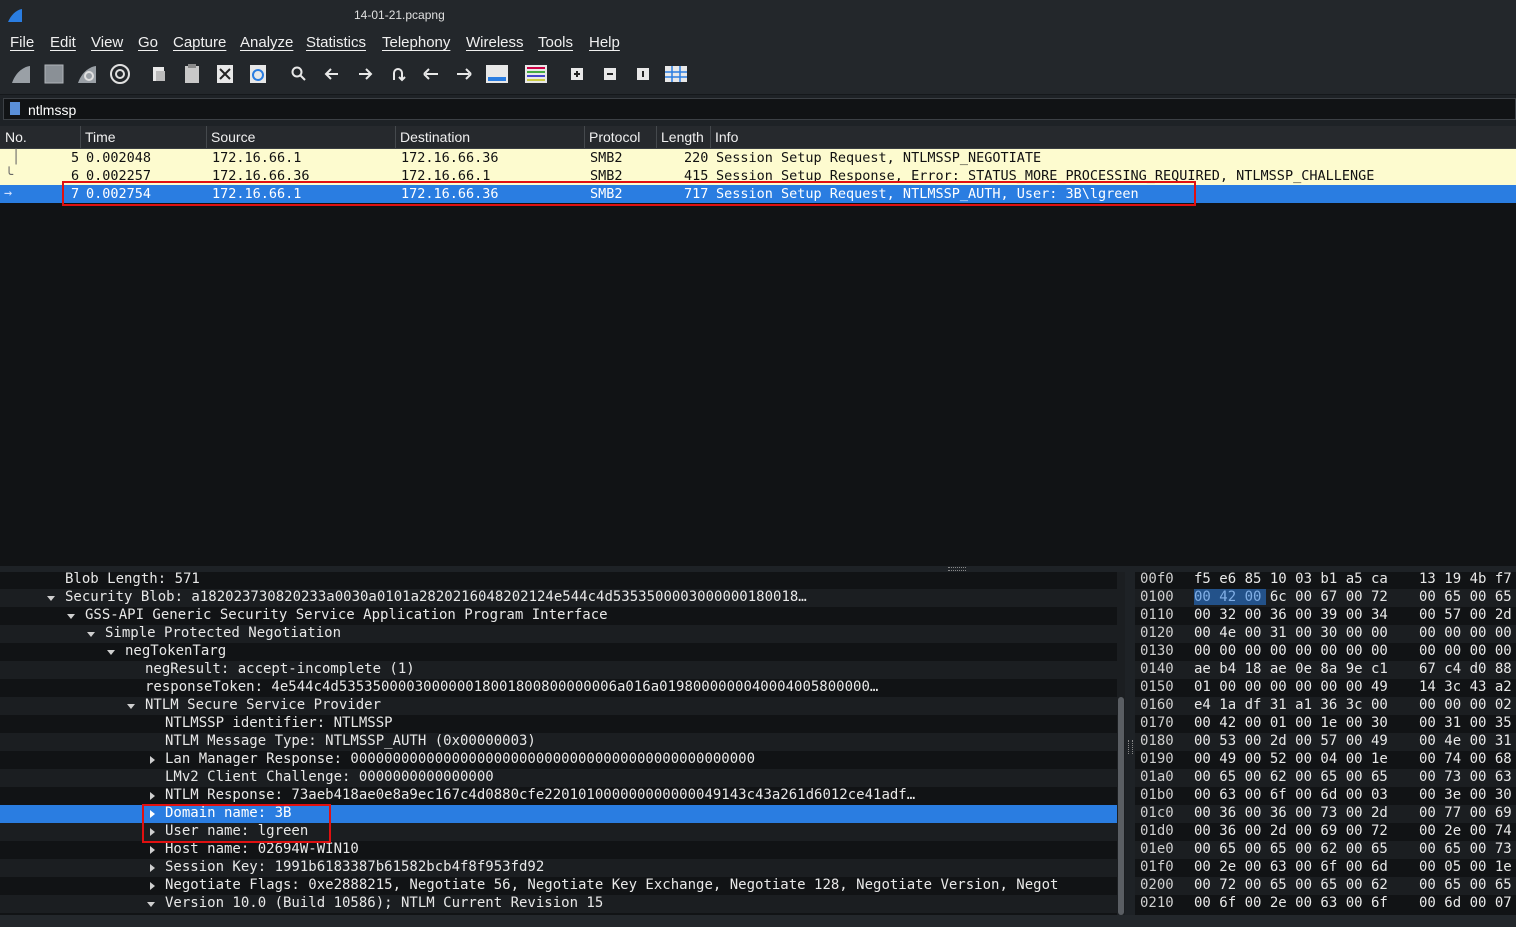  Describe the element at coordinates (1325, 670) in the screenshot. I see `hex-row: 0140 ae b4 18 ae 0e 8a 9e c1 67 c4 d0 88` at that location.